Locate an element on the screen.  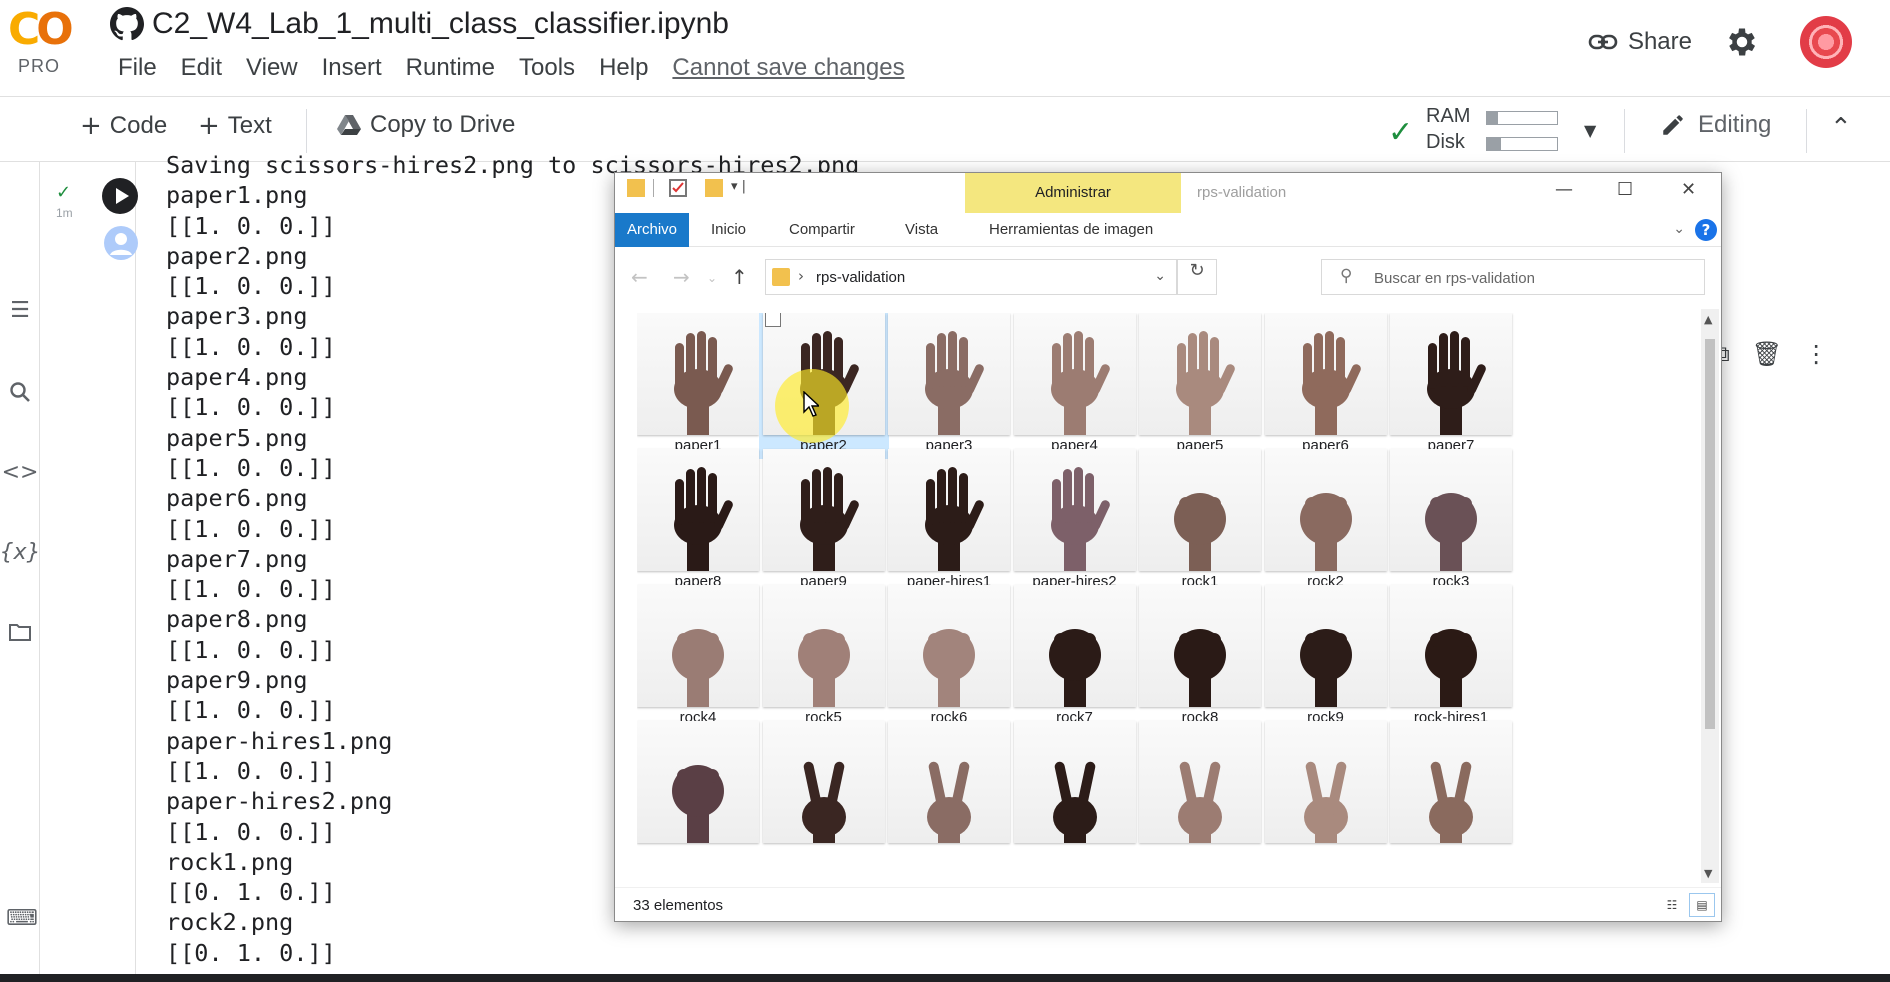
up-arrow-icon: ↑ is located at coordinates (739, 277).